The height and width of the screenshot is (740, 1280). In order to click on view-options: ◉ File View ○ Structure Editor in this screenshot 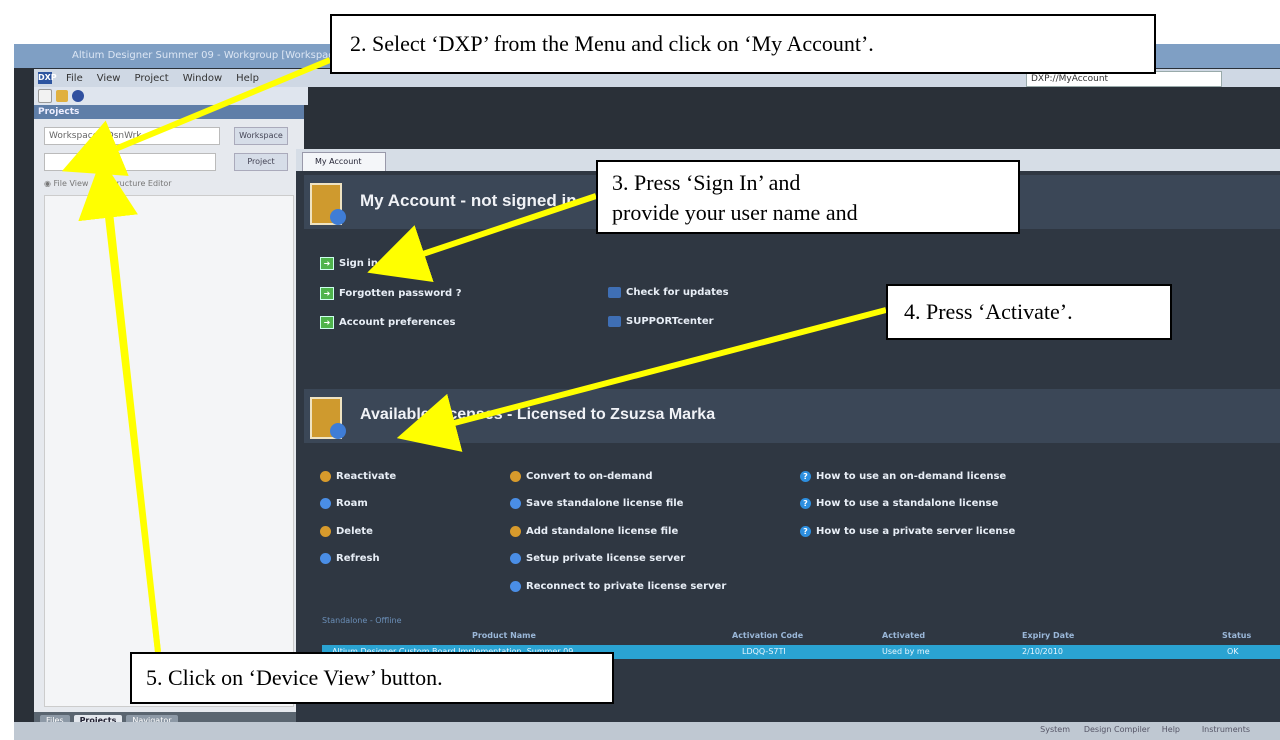, I will do `click(108, 183)`.